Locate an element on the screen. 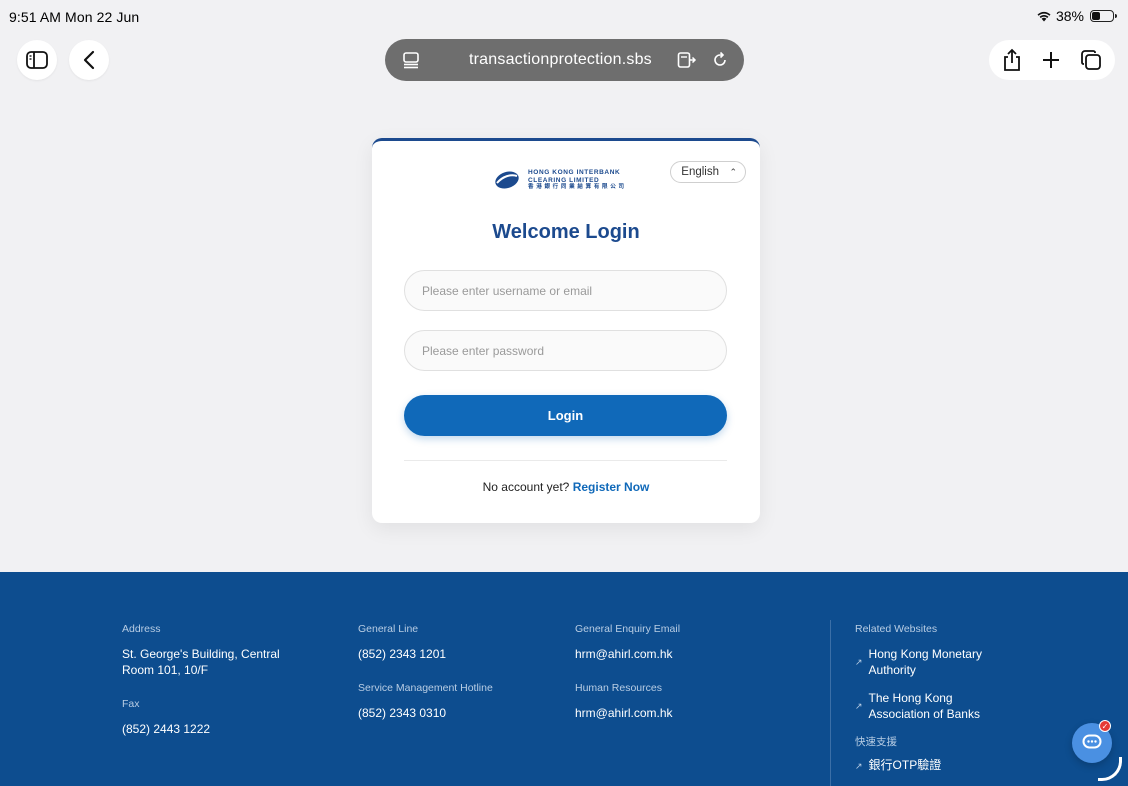 This screenshot has width=1128, height=786. battery-percent: 38% is located at coordinates (1069, 16).